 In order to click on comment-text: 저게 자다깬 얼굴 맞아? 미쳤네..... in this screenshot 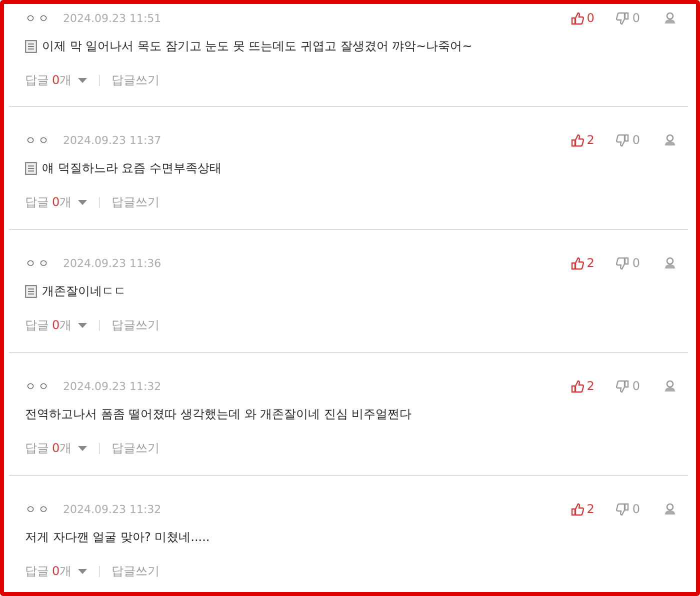, I will do `click(117, 537)`.